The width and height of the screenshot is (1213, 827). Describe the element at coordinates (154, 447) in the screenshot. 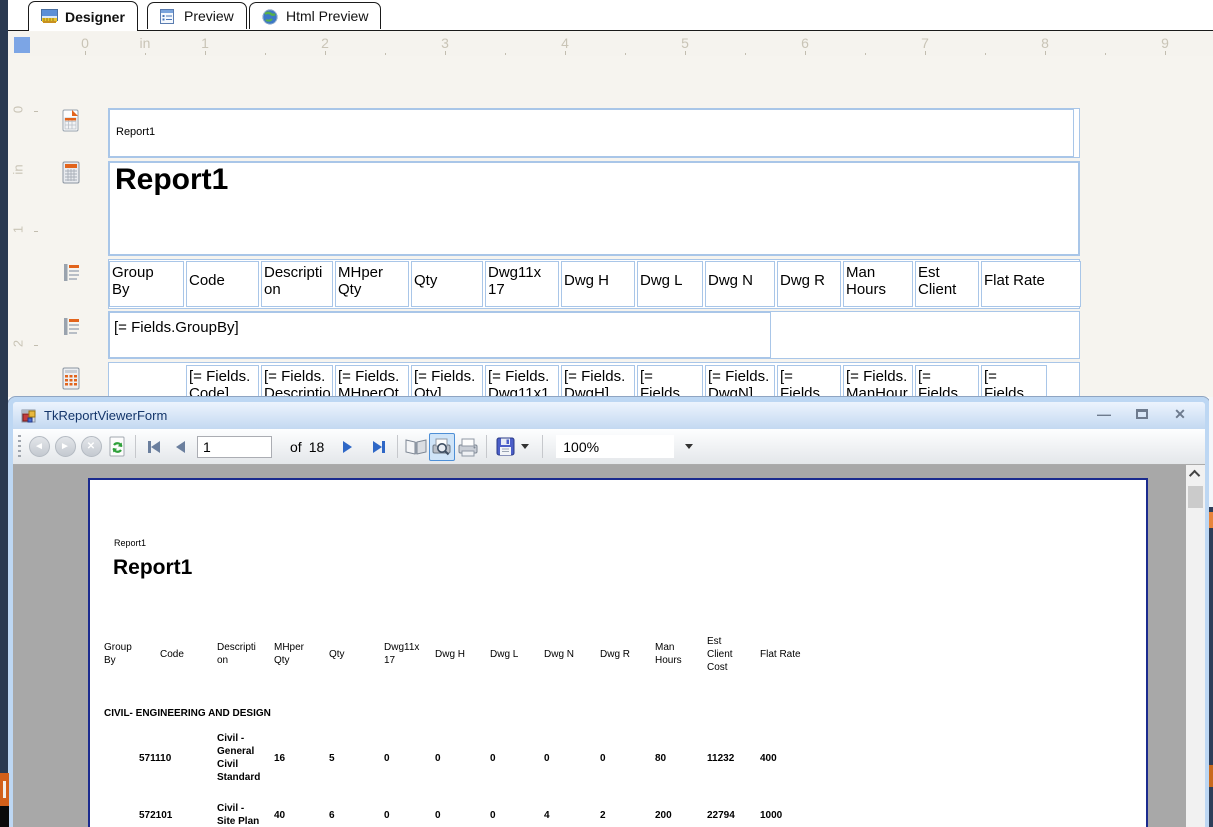

I see `first-page-button` at that location.